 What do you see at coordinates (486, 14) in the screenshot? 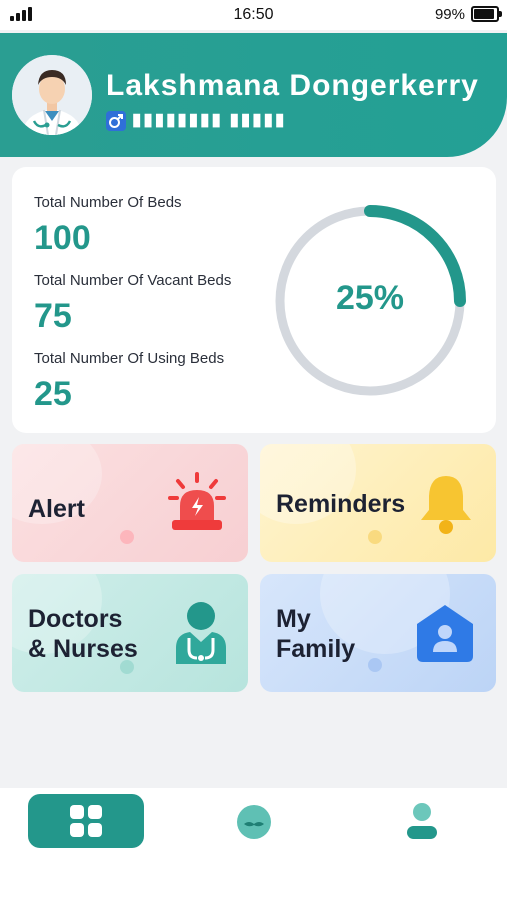
I see `battery-icon` at bounding box center [486, 14].